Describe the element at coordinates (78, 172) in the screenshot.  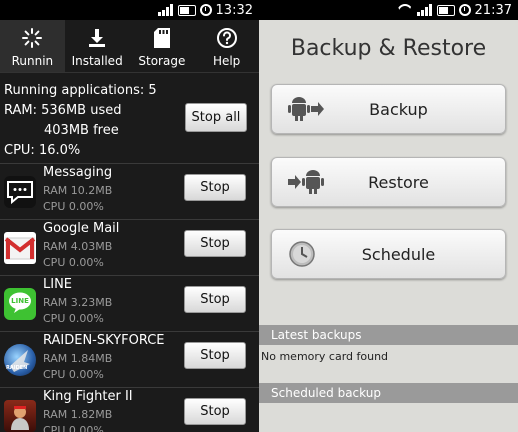
I see `app-name: Messaging` at that location.